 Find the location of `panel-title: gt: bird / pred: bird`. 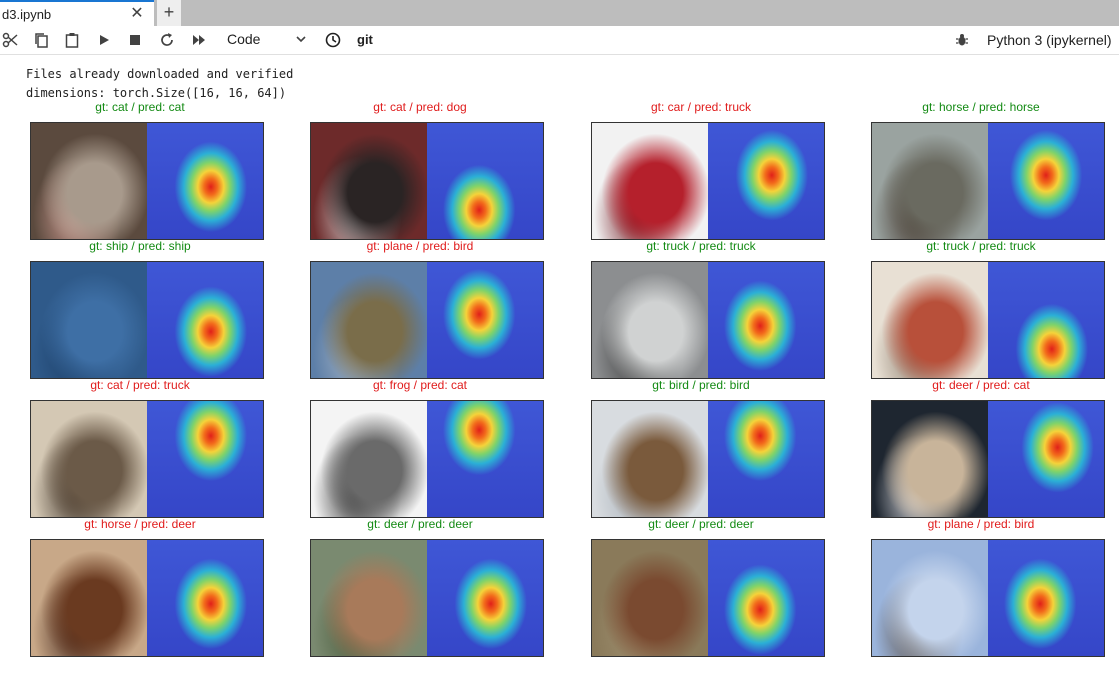

panel-title: gt: bird / pred: bird is located at coordinates (701, 385).